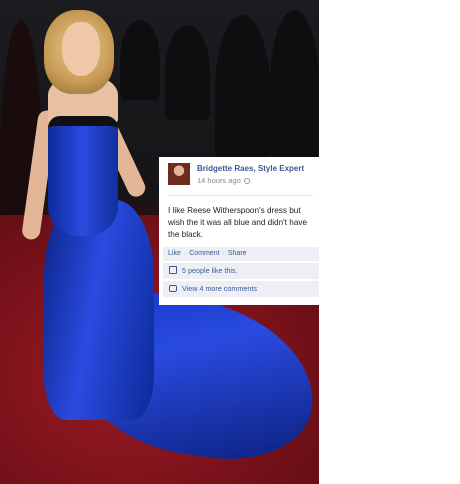 The height and width of the screenshot is (484, 460). Describe the element at coordinates (219, 288) in the screenshot. I see `view-more-comments-link: View 4 more comments` at that location.